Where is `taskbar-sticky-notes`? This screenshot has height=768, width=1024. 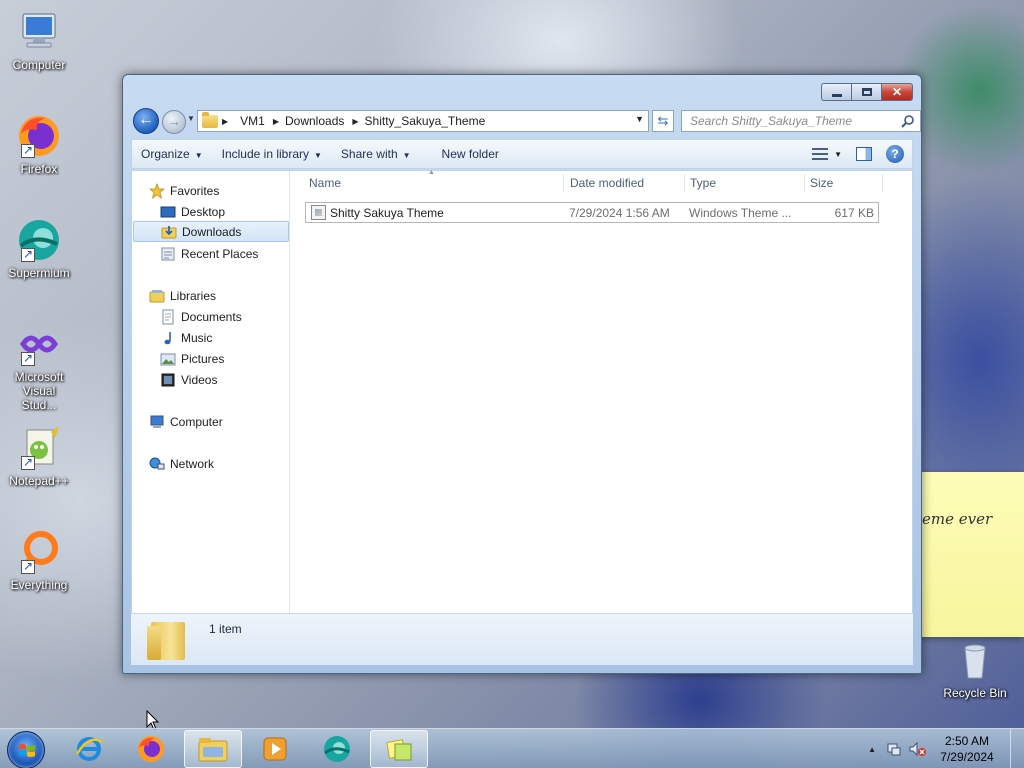
taskbar-sticky-notes is located at coordinates (399, 749).